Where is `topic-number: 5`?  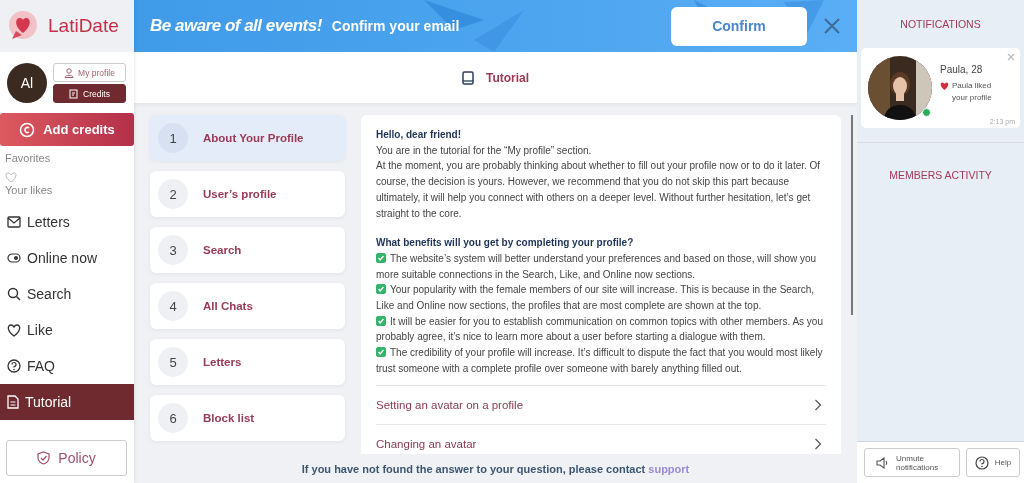
topic-number: 5 is located at coordinates (173, 362).